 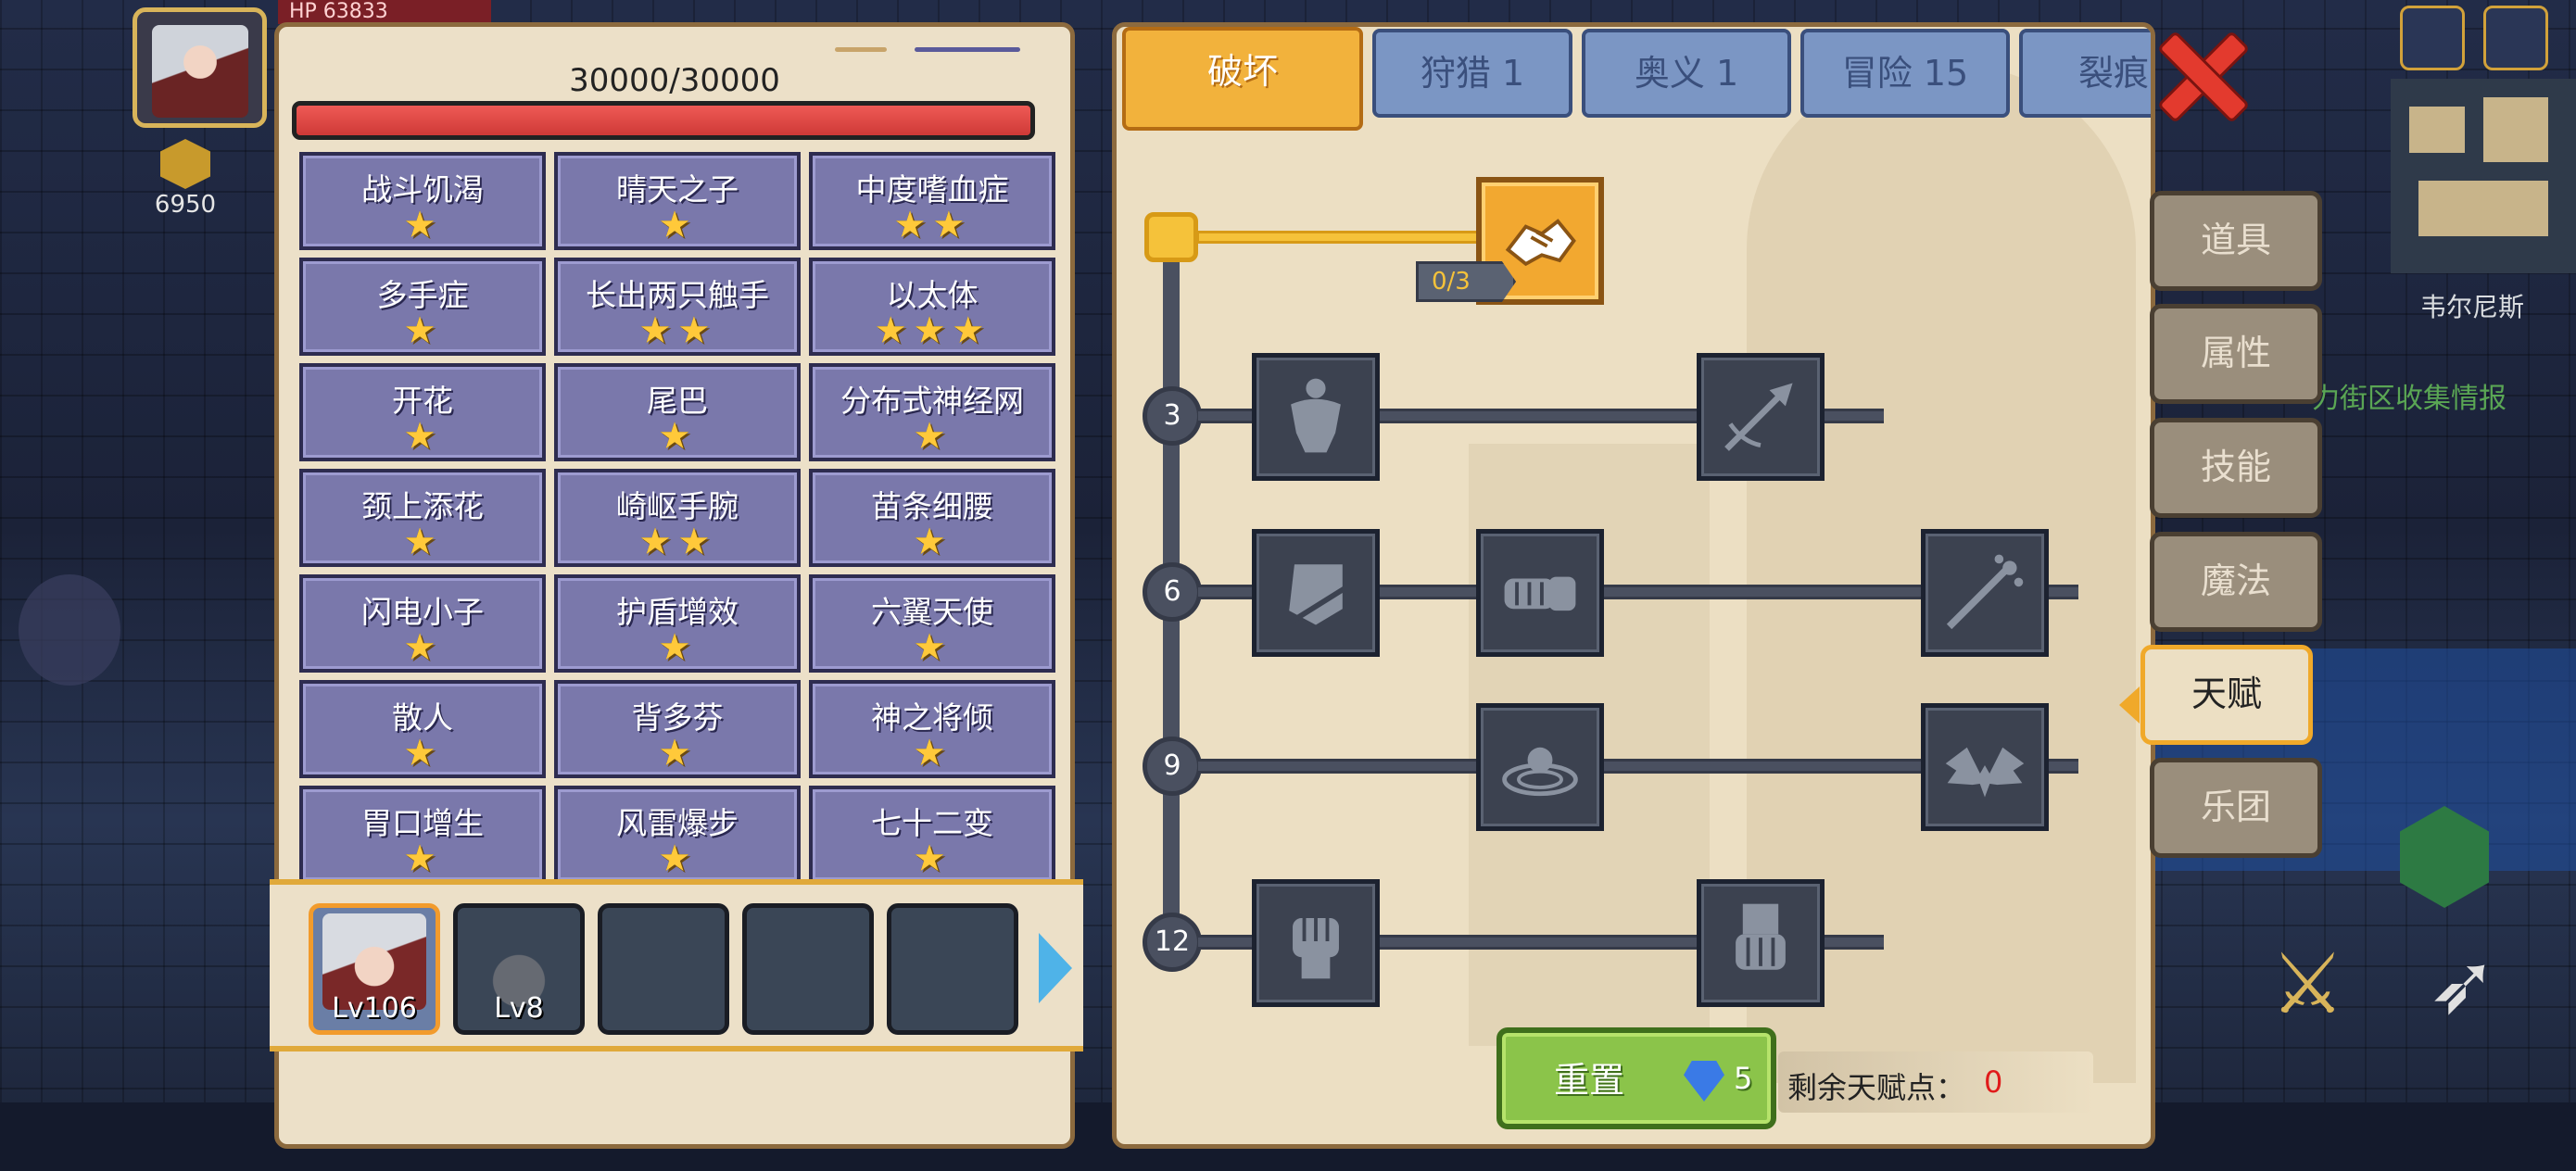 I want to click on tab-rift: 裂痕, so click(x=2085, y=73).